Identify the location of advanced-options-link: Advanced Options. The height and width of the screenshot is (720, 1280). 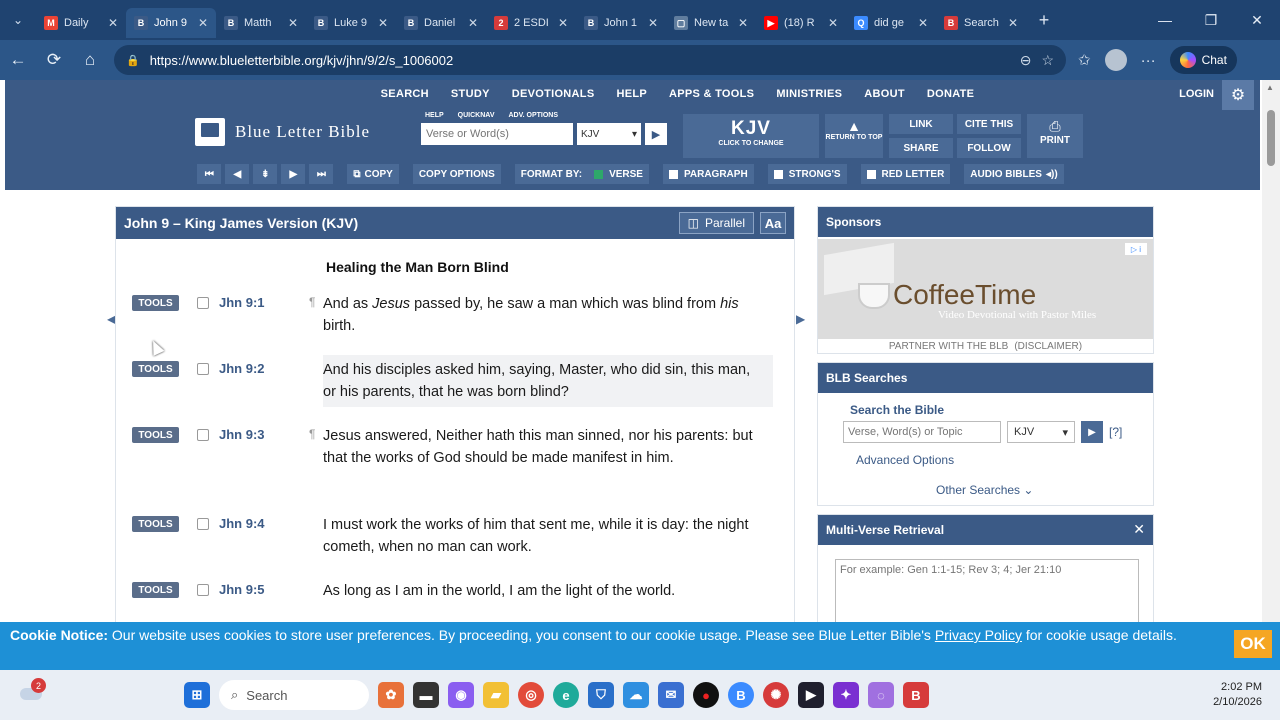
(905, 460).